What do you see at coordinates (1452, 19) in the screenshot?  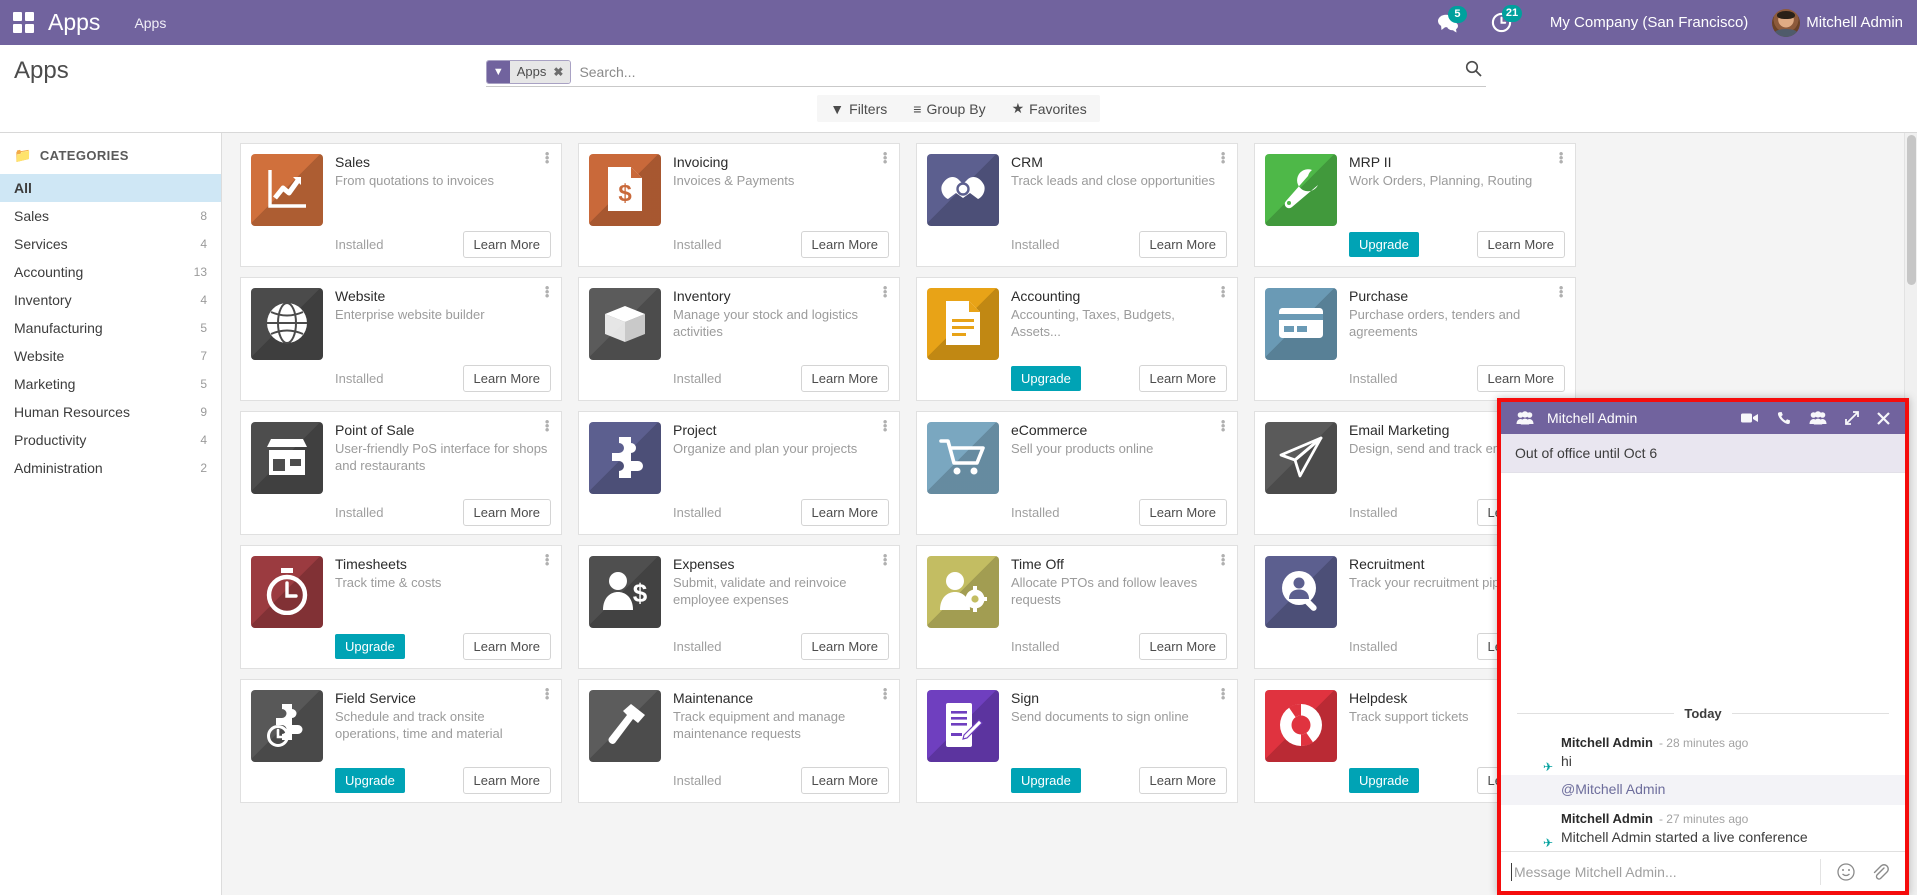 I see `messages-menu: 5` at bounding box center [1452, 19].